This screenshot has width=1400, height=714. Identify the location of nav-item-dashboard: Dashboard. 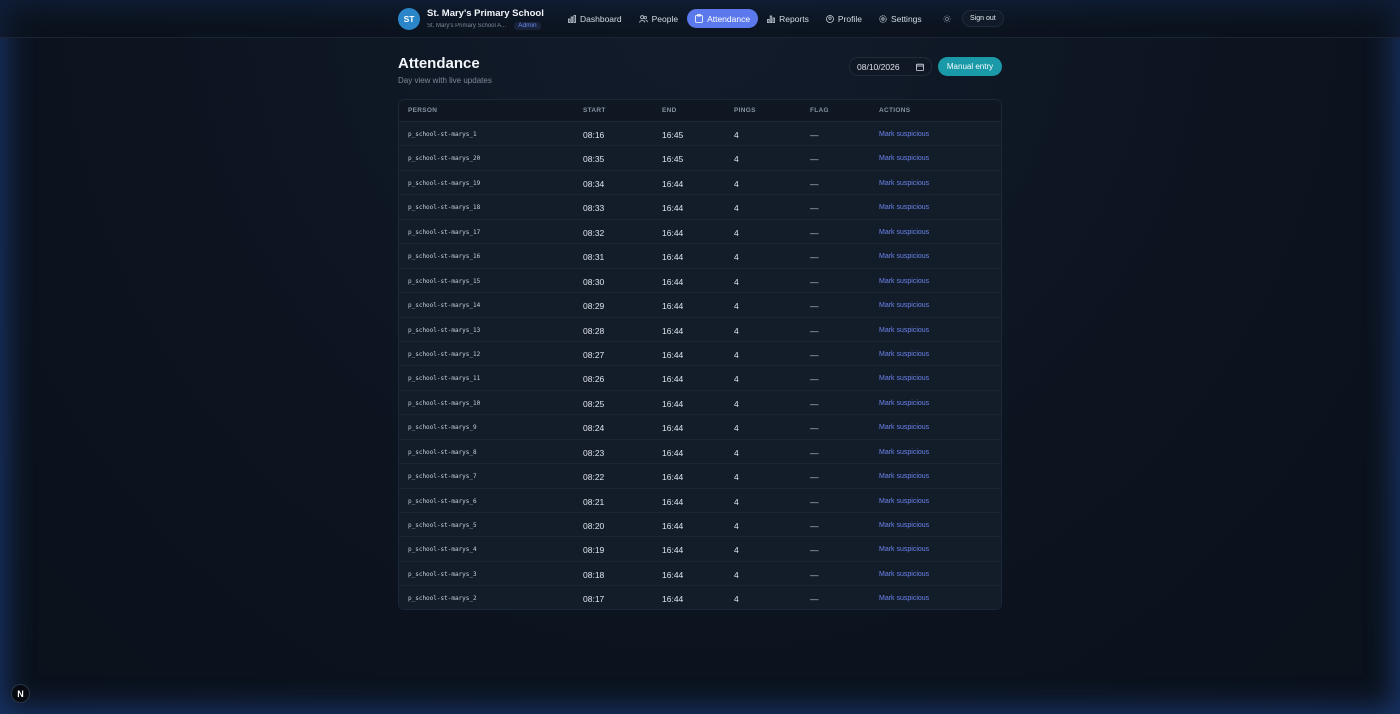
(595, 18).